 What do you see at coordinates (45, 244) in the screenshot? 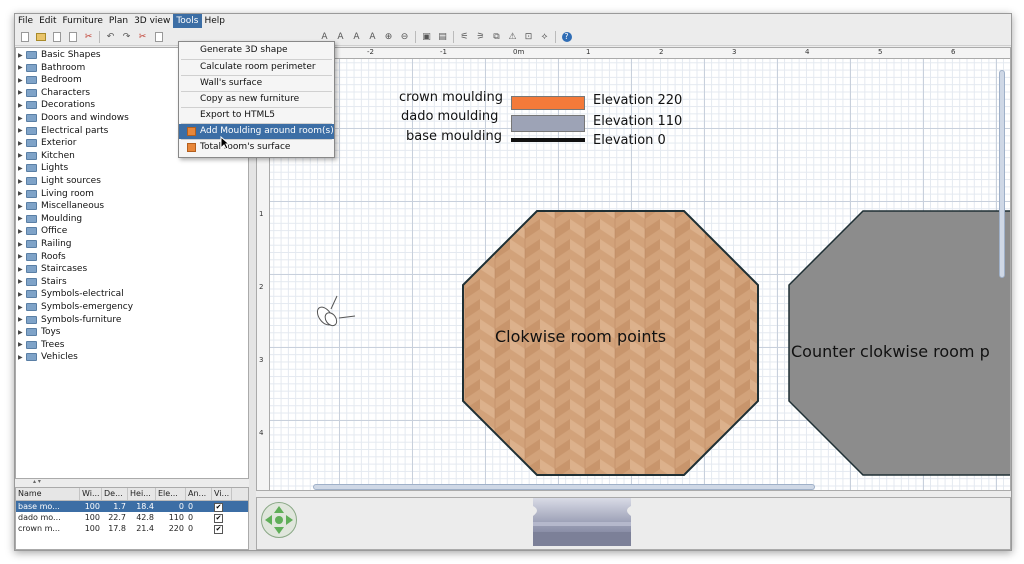
I see `catalog-category: ▶ Railing` at bounding box center [45, 244].